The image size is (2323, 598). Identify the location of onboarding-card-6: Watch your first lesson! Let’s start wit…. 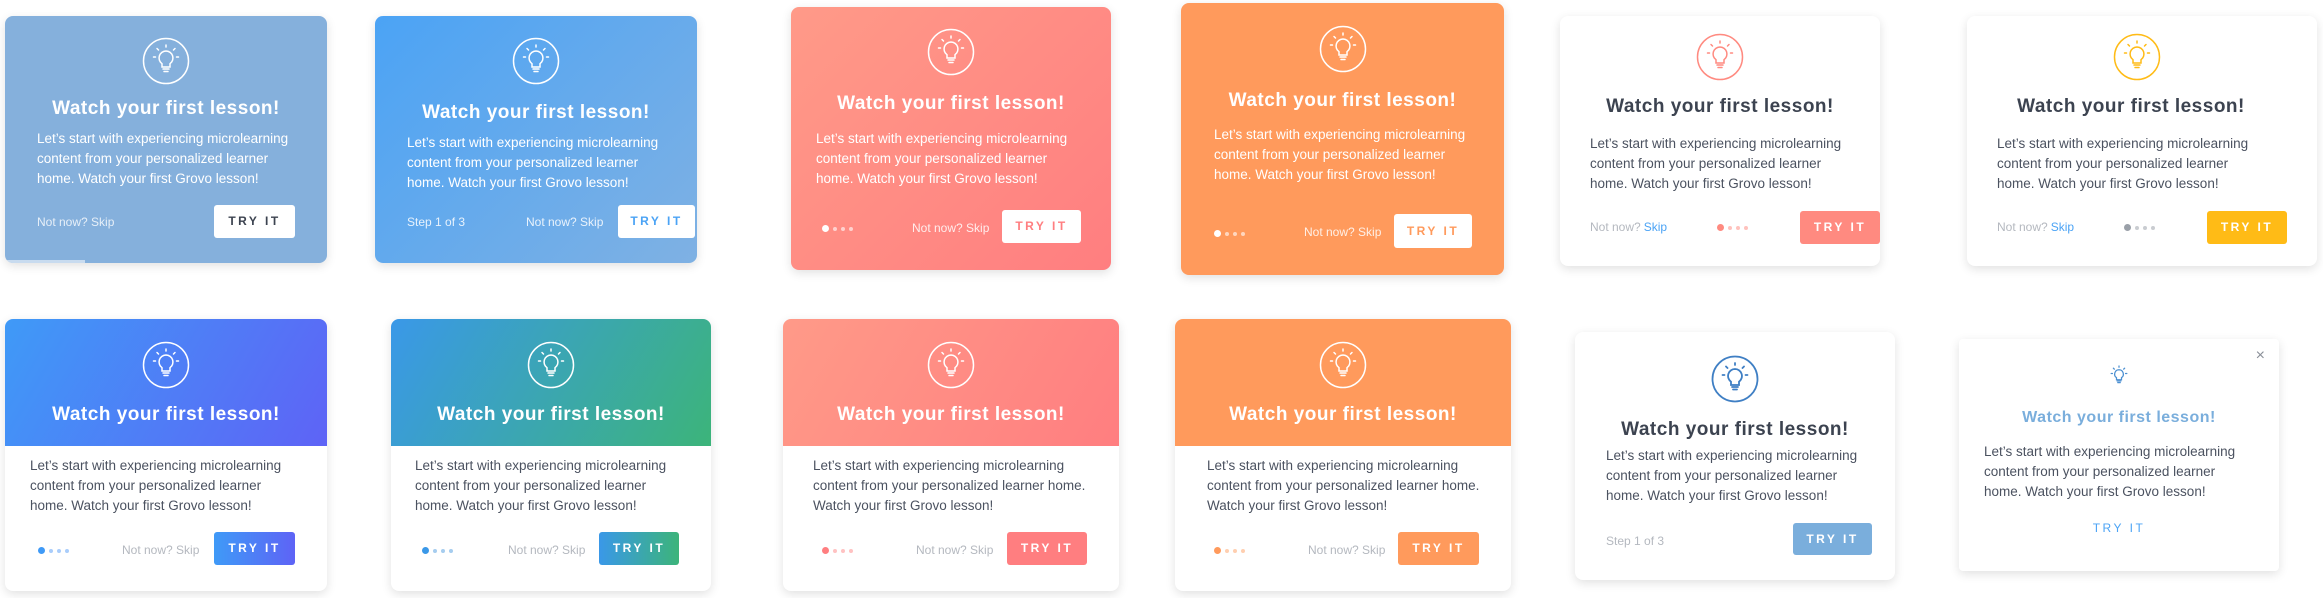
(2142, 141).